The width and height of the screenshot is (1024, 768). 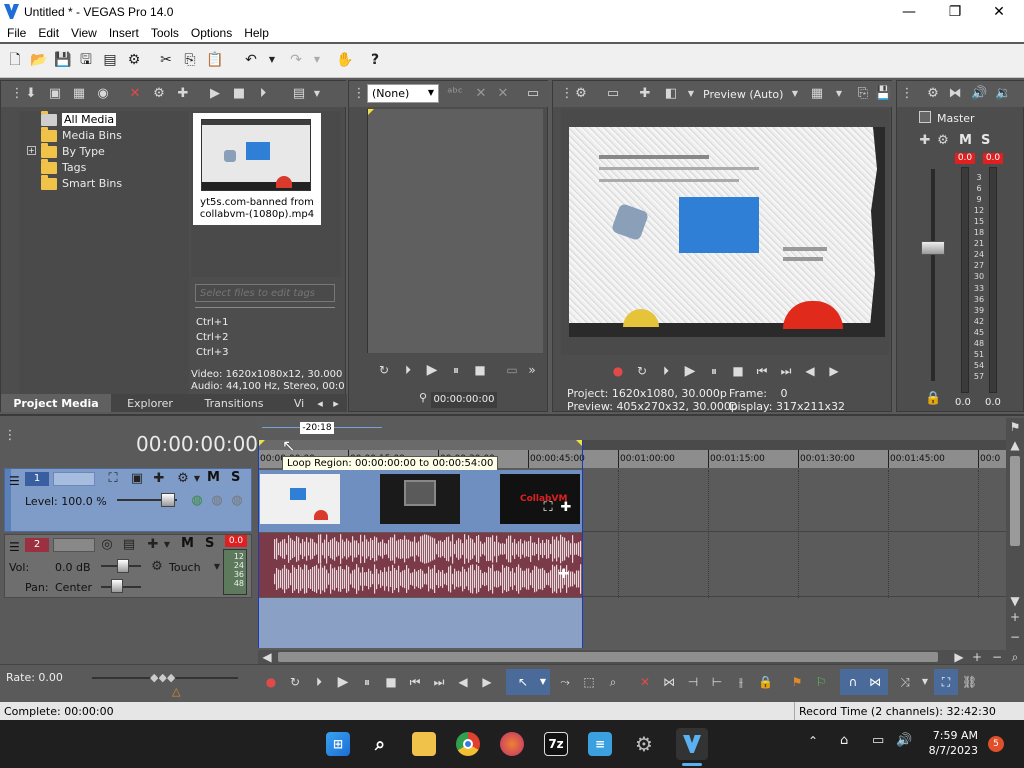 I want to click on clock: 7:59 AM 8/7/2023, so click(x=950, y=743).